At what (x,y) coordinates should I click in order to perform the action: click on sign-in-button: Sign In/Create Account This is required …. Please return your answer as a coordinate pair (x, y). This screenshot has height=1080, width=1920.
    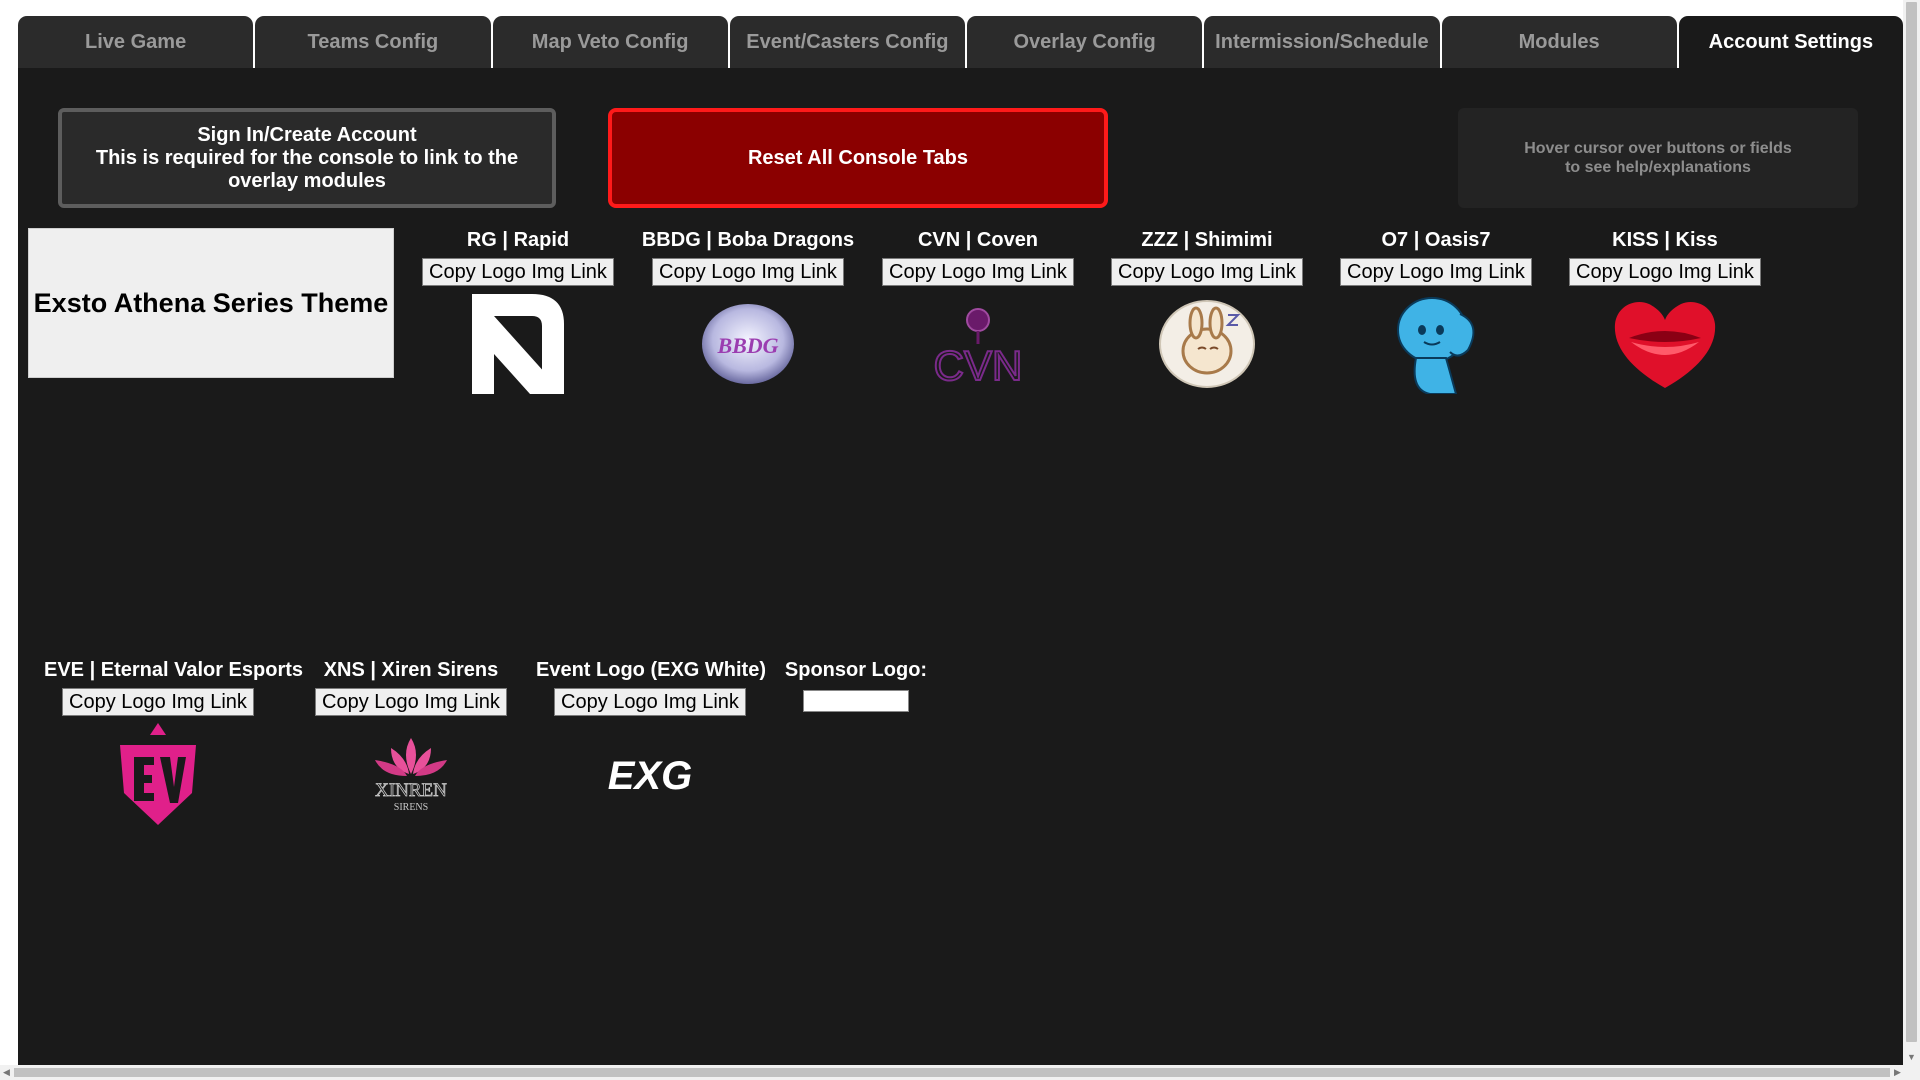
    Looking at the image, I should click on (307, 158).